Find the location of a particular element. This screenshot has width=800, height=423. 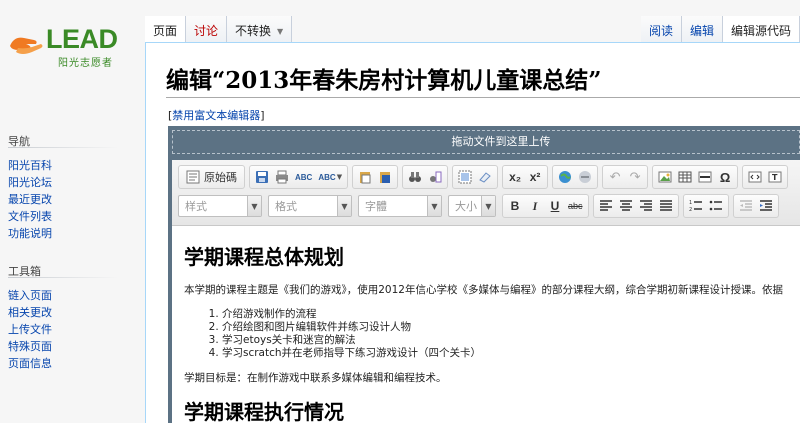

toolbar-group-undo: ↶ ↷ is located at coordinates (625, 177).